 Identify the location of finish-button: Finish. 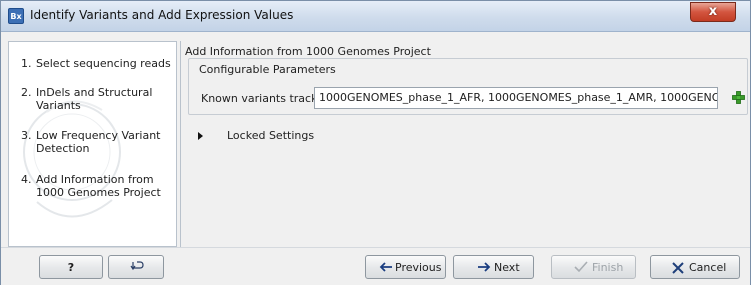
(593, 267).